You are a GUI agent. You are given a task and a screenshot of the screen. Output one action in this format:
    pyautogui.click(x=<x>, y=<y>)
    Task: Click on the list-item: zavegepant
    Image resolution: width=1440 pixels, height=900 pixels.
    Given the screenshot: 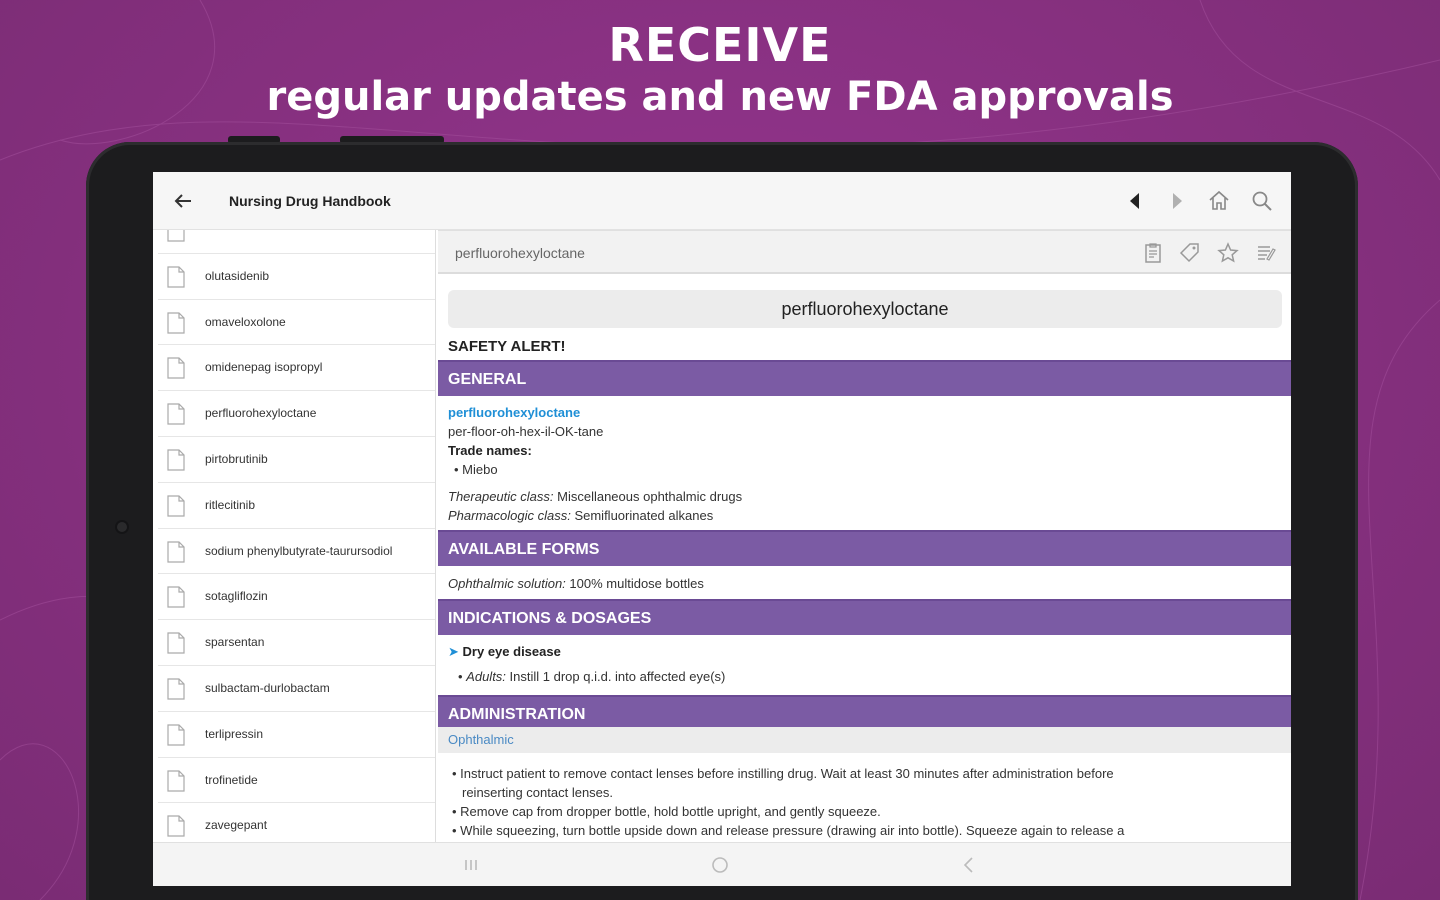 What is the action you would take?
    pyautogui.click(x=296, y=822)
    